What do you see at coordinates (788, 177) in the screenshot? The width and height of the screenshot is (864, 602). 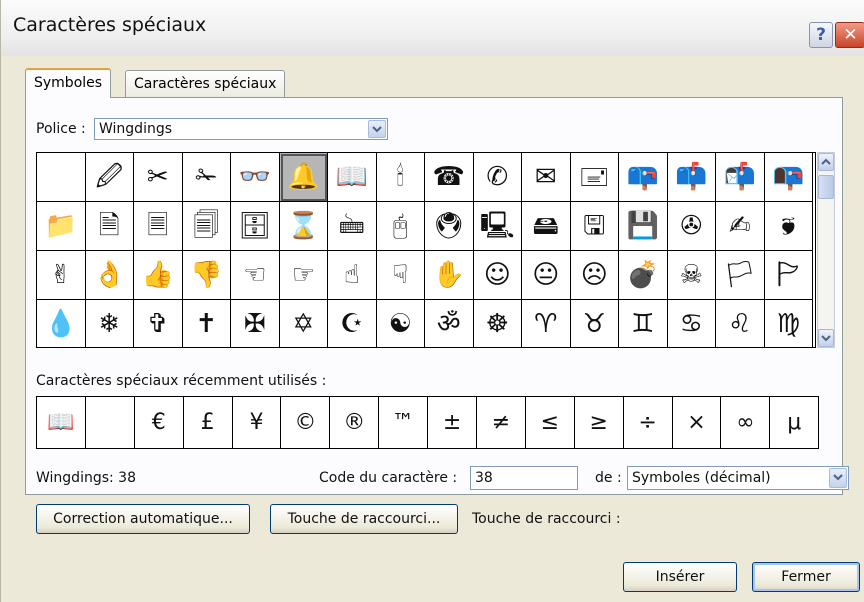 I see `symbol-cell: 📭` at bounding box center [788, 177].